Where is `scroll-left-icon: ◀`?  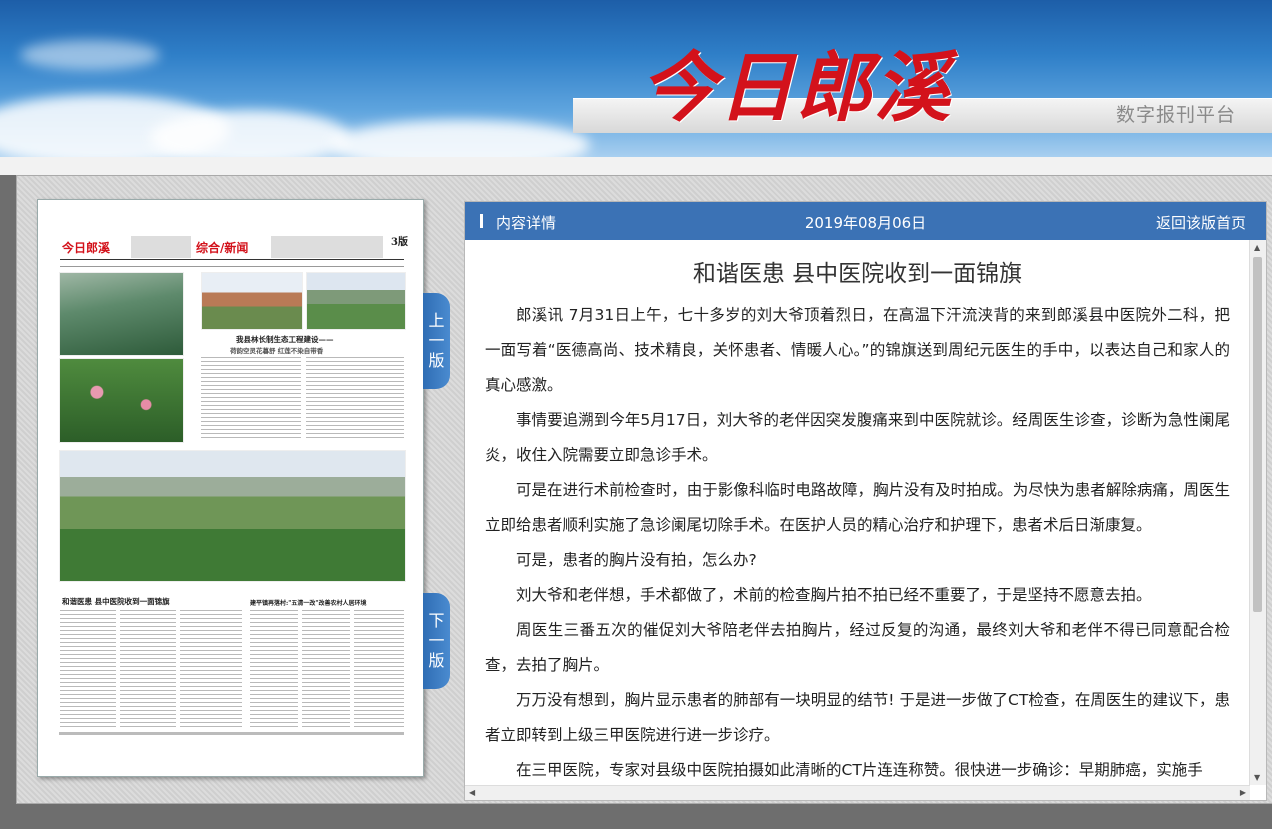
scroll-left-icon: ◀ is located at coordinates (472, 792).